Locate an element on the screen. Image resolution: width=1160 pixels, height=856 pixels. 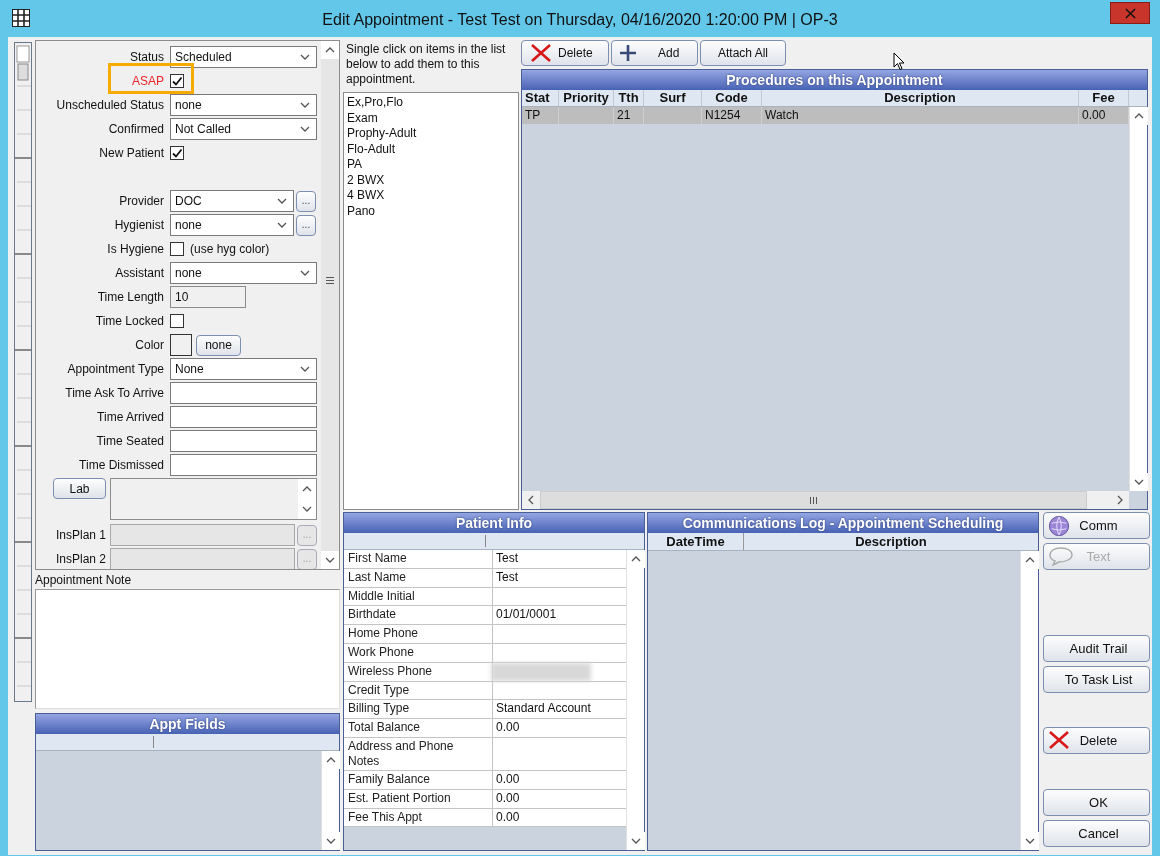
field-label: InsPlan 2 is located at coordinates (80, 559).